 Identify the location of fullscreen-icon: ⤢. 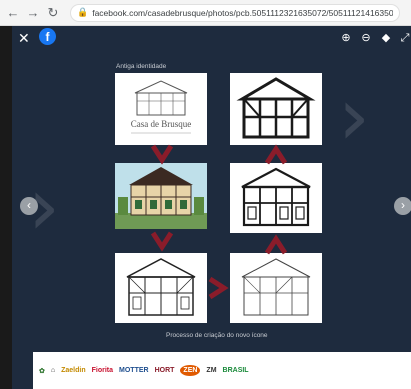
(404, 38).